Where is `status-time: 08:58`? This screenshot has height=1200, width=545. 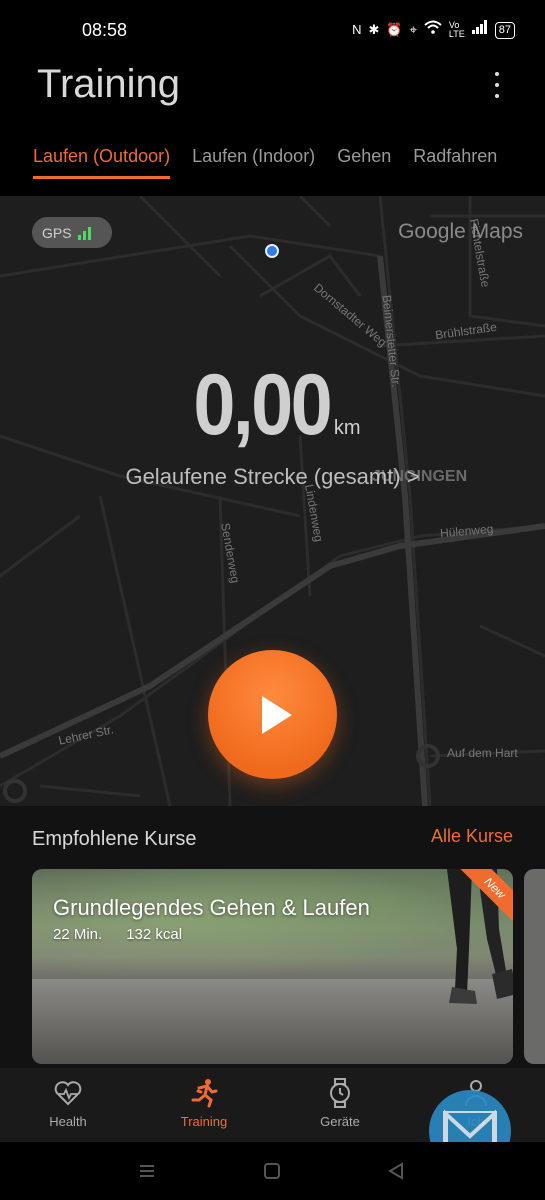 status-time: 08:58 is located at coordinates (105, 30).